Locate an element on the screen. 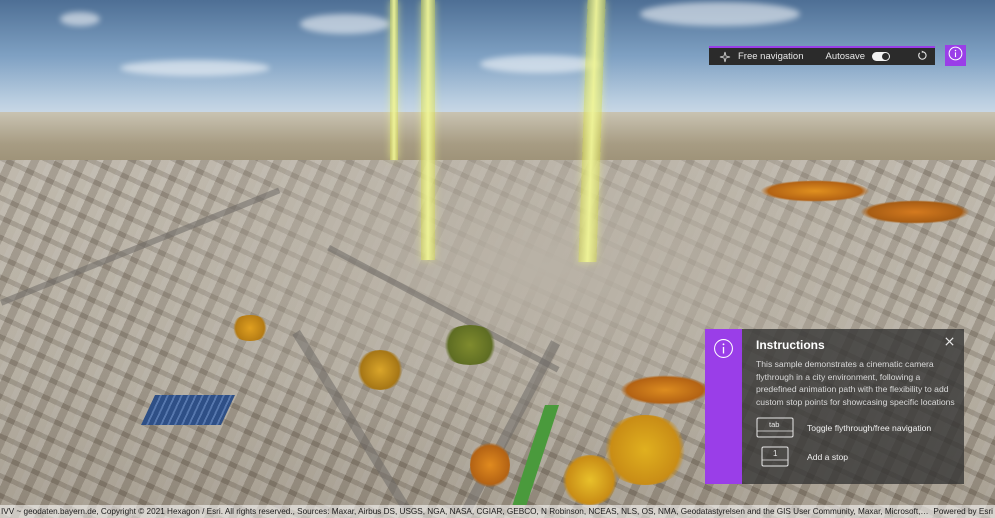 The height and width of the screenshot is (518, 995). autosave-toggle is located at coordinates (881, 56).